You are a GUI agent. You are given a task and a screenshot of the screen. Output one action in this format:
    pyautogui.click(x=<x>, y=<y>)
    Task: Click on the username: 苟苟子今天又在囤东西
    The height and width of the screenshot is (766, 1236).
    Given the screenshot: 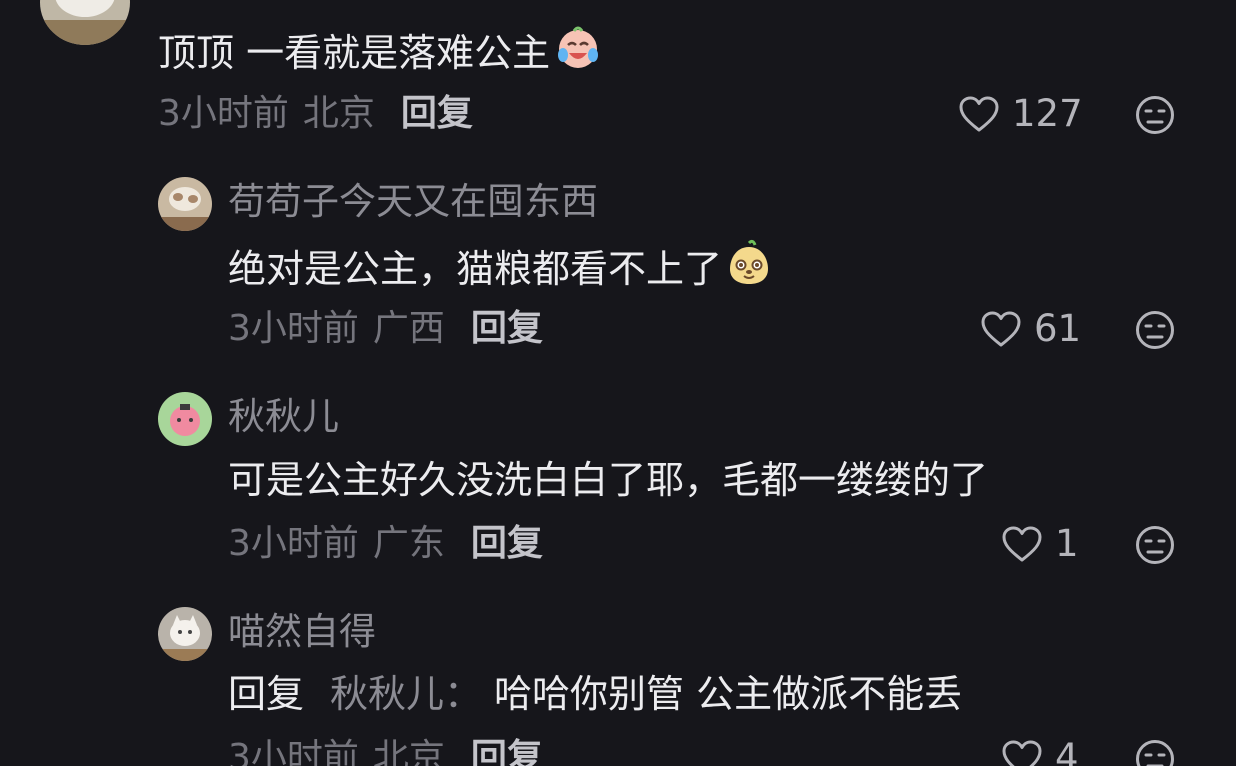 What is the action you would take?
    pyautogui.click(x=413, y=202)
    